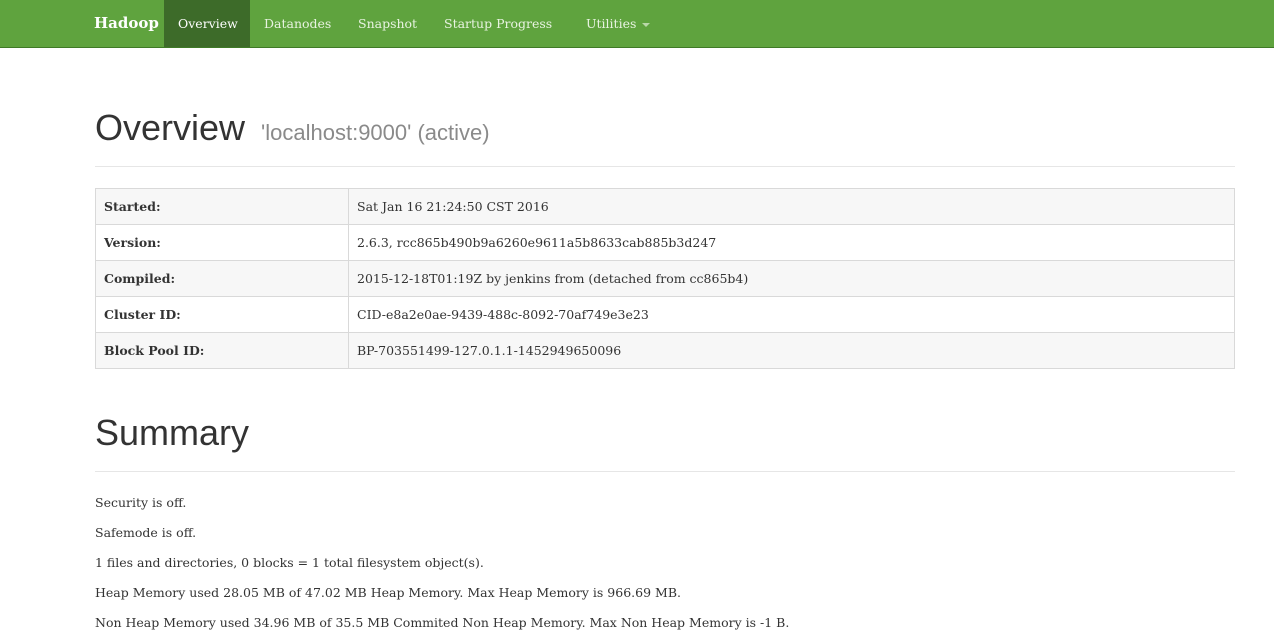  I want to click on chevron-down-icon, so click(646, 24).